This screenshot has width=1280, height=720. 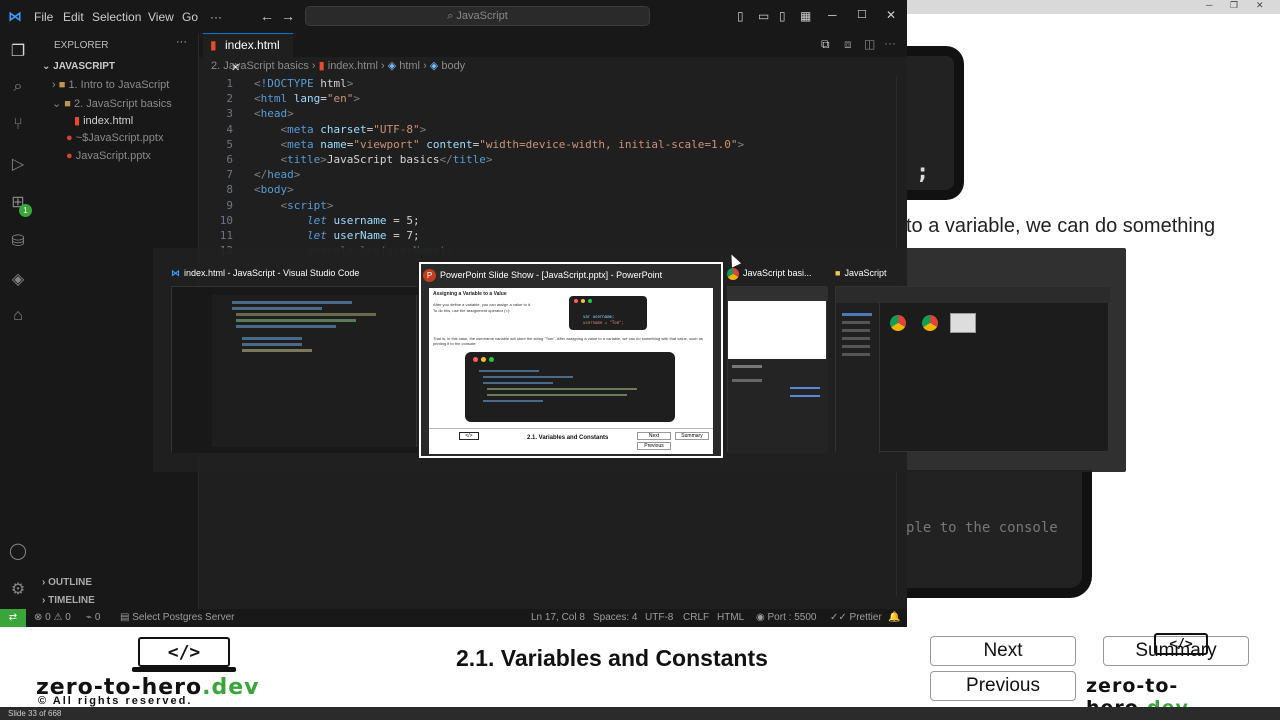 I want to click on split-editor-icon: ◫, so click(x=869, y=44).